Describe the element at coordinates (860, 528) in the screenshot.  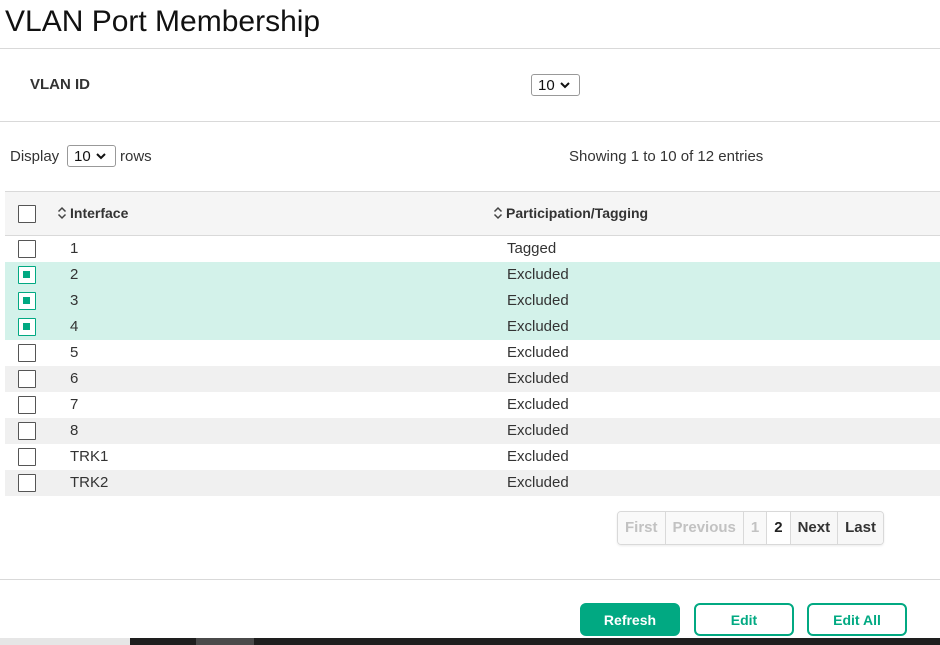
I see `last-page-button: Last` at that location.